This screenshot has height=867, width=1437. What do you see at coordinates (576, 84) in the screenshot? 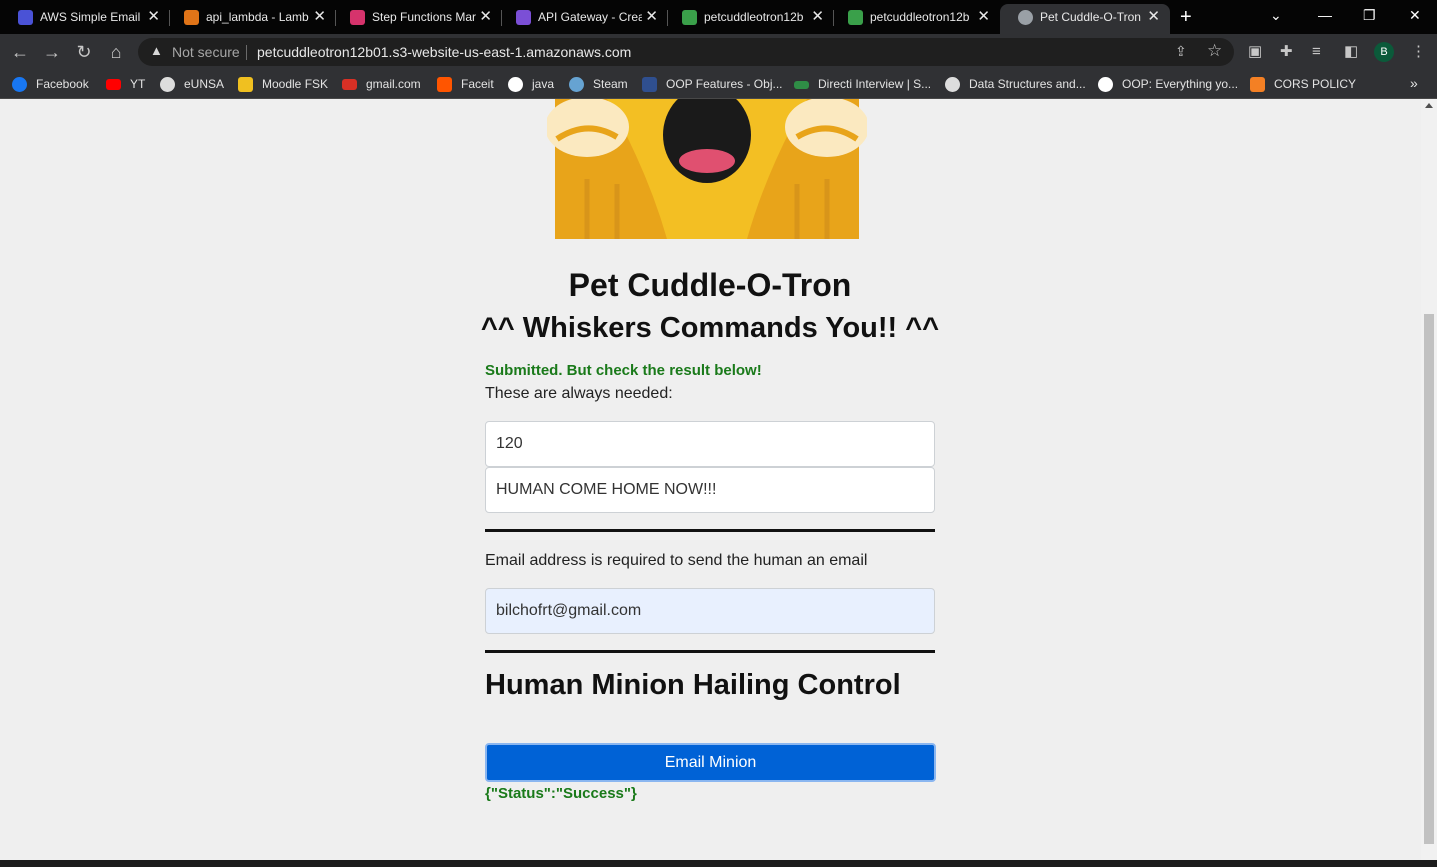
I see `steam-icon` at bounding box center [576, 84].